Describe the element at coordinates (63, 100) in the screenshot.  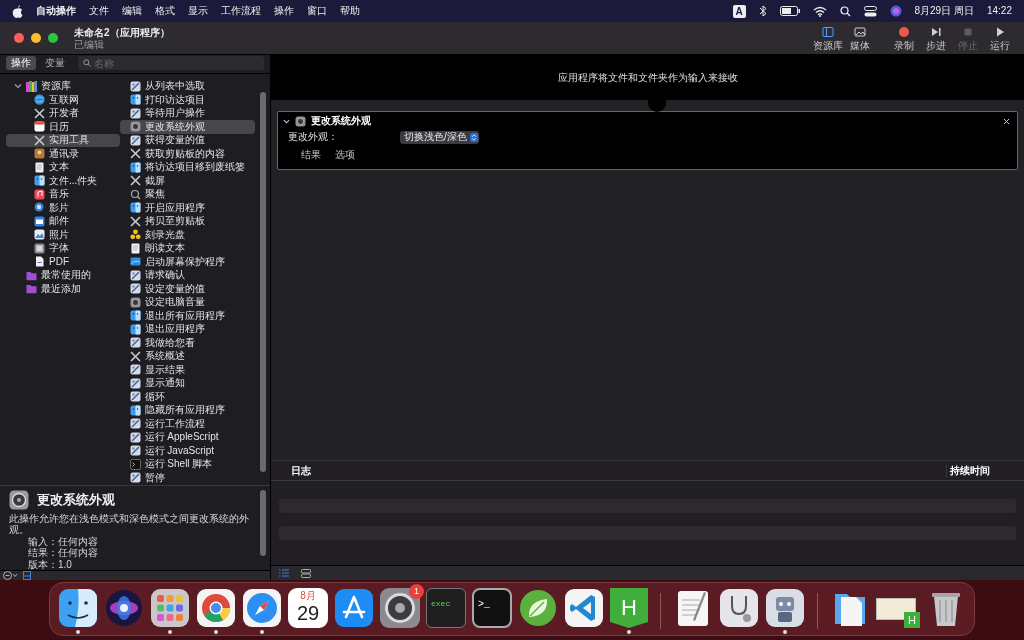
I see `library-item: 互联网` at that location.